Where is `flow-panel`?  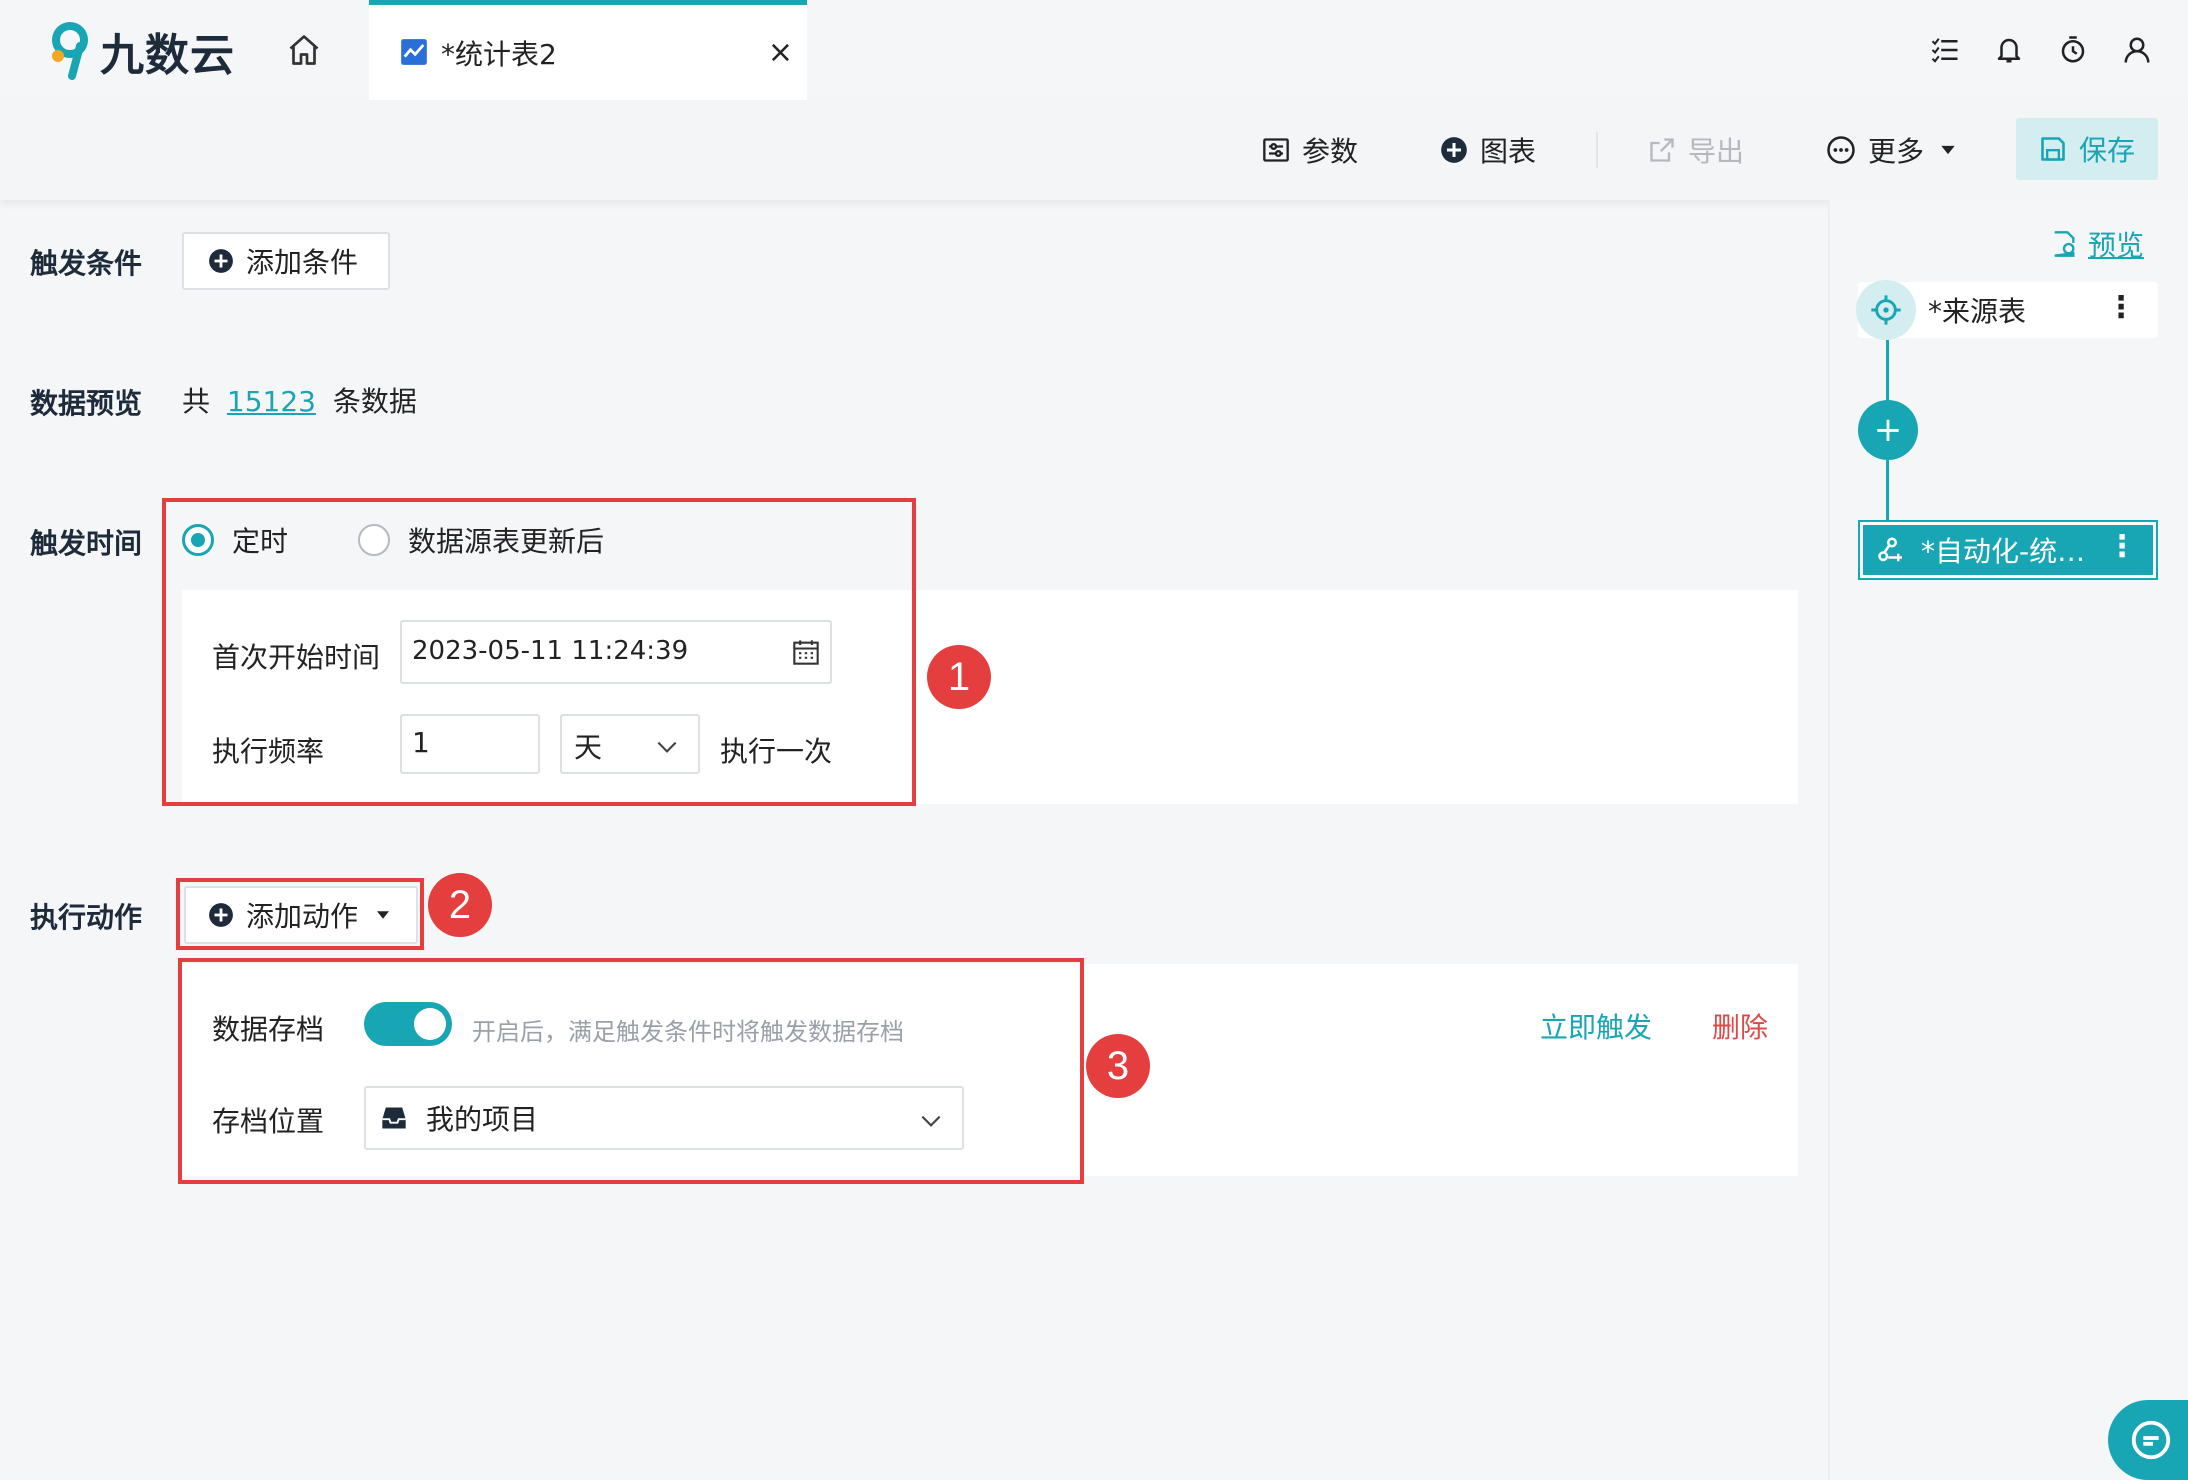
flow-panel is located at coordinates (2008, 840).